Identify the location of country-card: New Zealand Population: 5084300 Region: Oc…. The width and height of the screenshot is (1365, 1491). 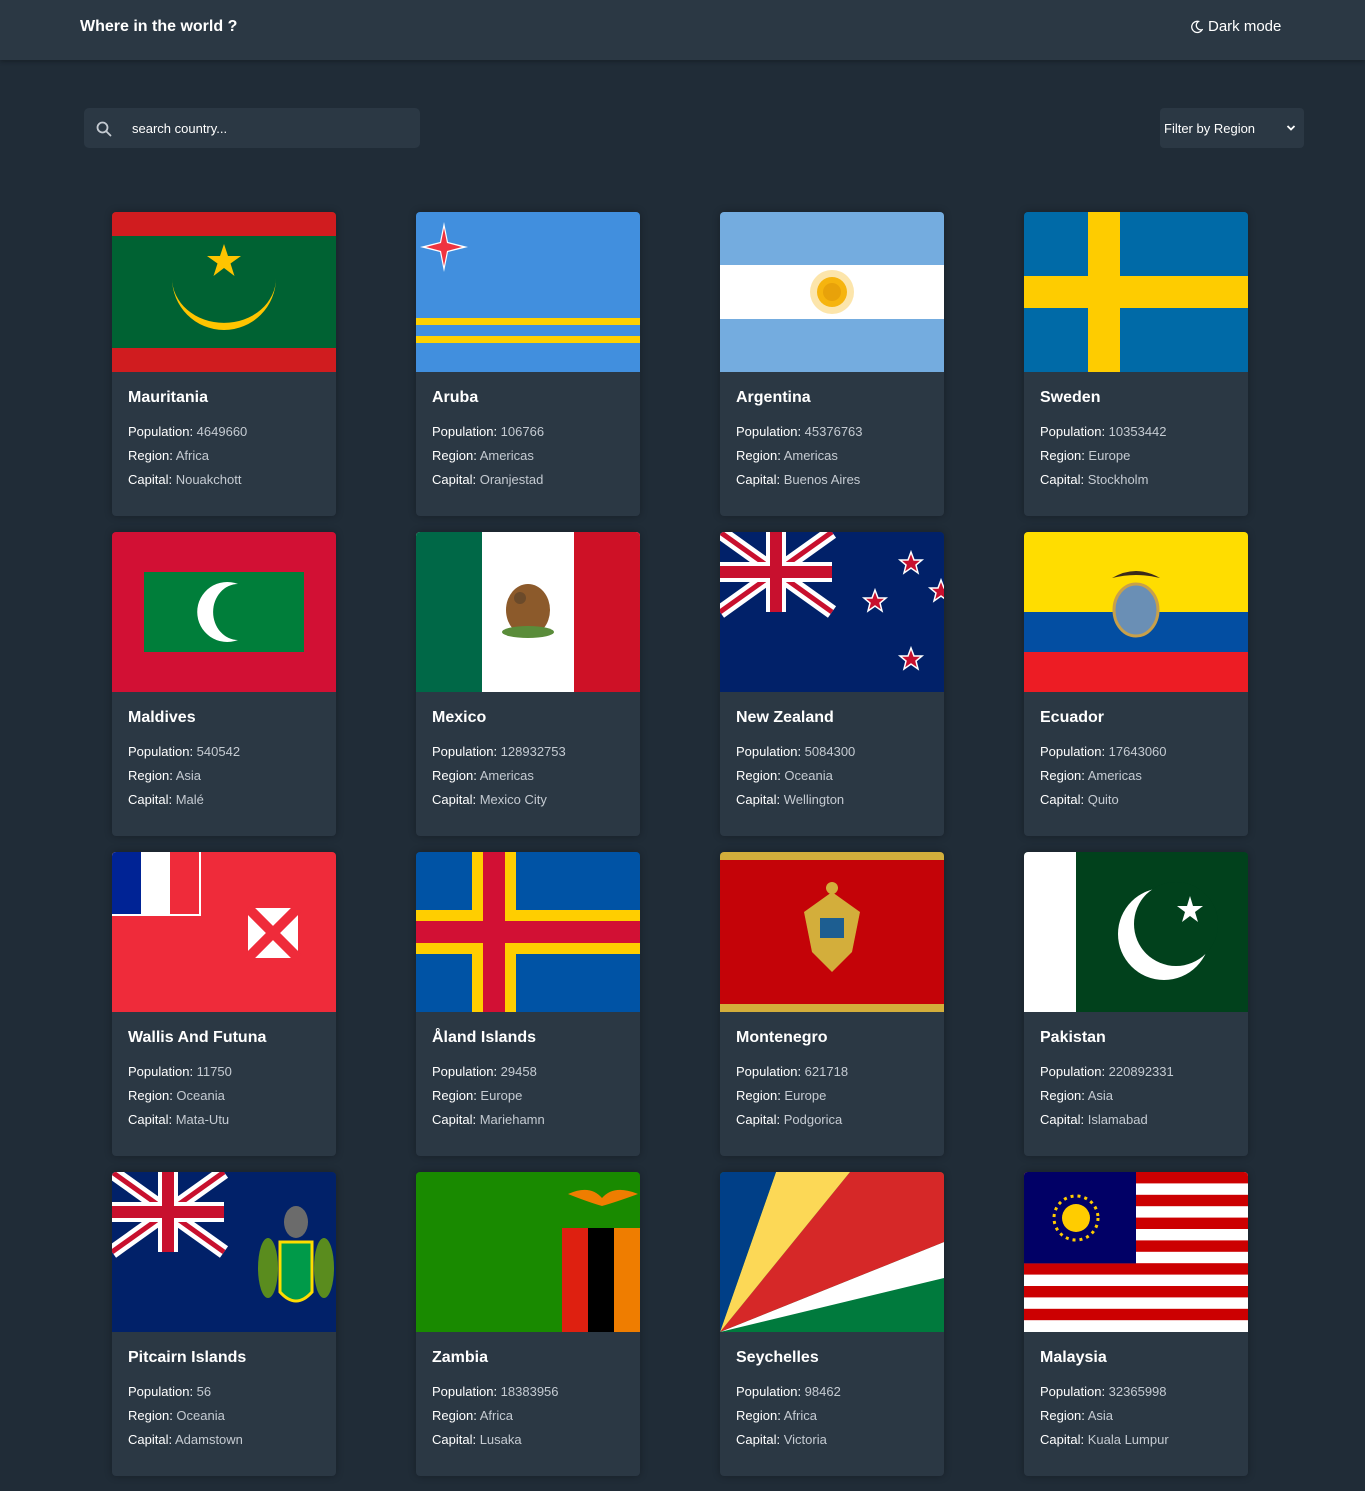
(832, 684).